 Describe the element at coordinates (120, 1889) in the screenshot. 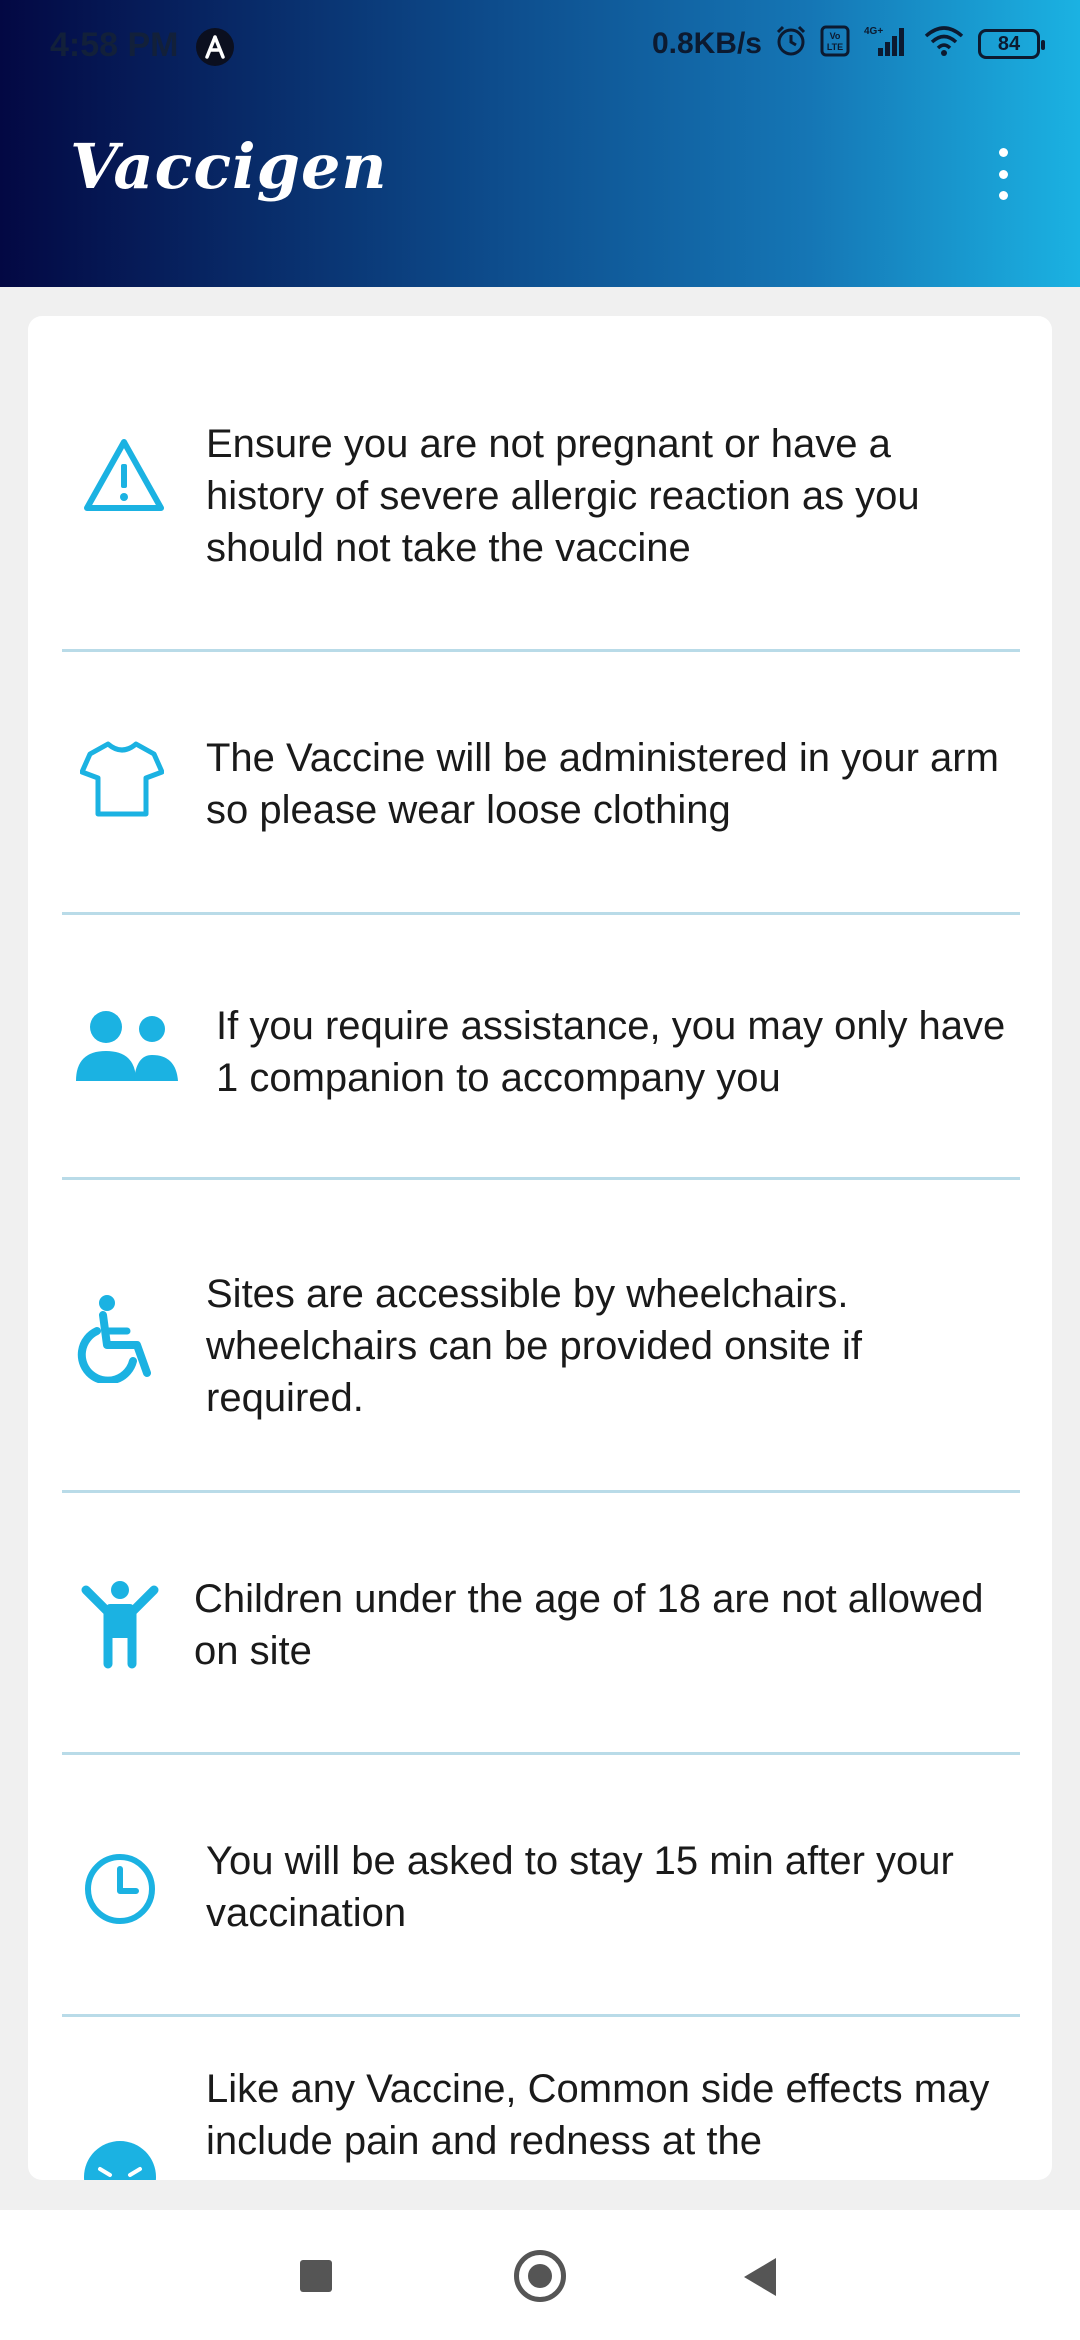

I see `clock-icon` at that location.